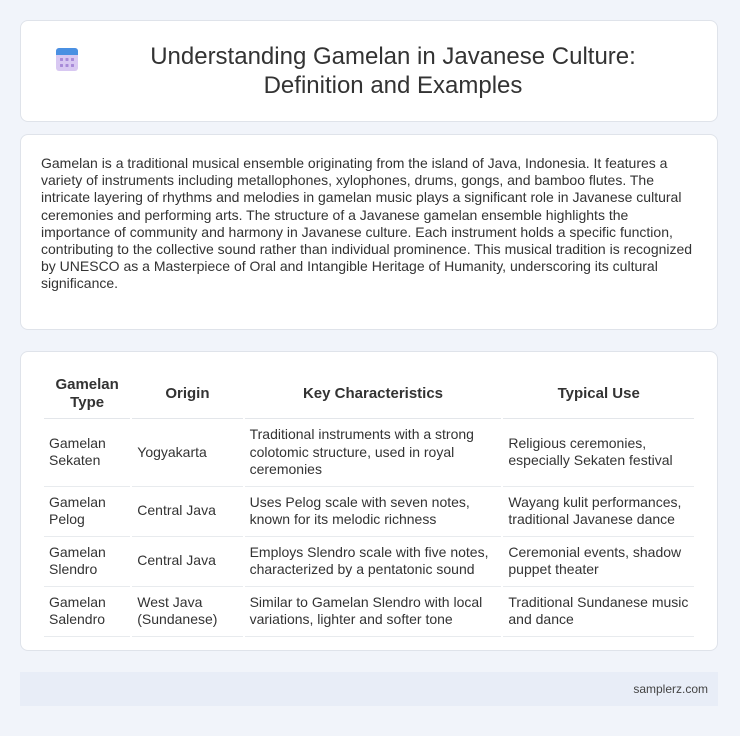 This screenshot has height=736, width=740. I want to click on cell-type: Gamelan Salendro, so click(87, 612).